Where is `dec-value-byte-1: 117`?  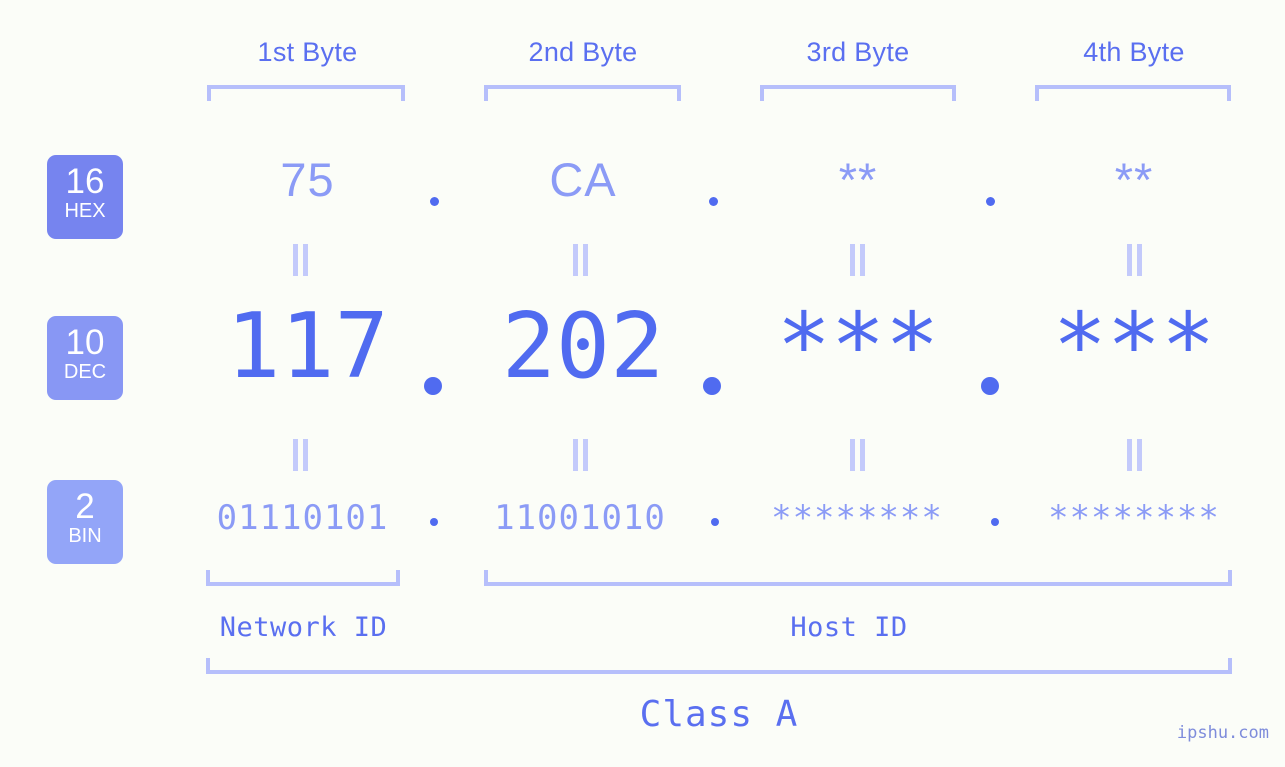
dec-value-byte-1: 117 is located at coordinates (307, 346).